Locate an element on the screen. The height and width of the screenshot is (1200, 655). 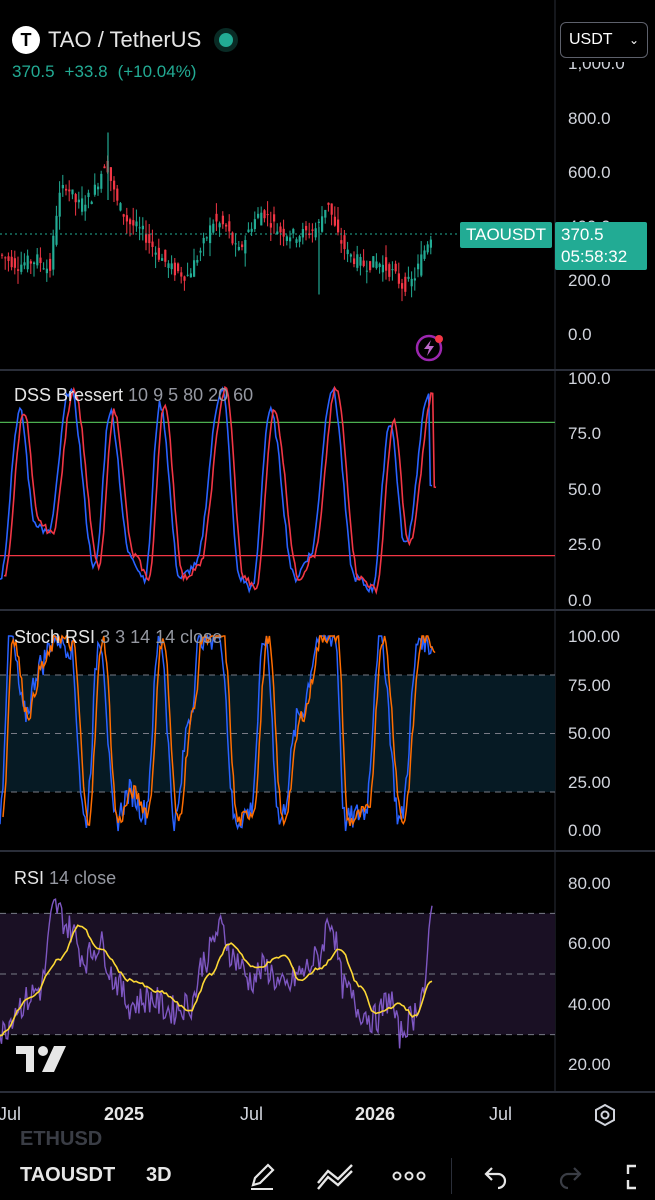
redo-icon is located at coordinates (570, 1176).